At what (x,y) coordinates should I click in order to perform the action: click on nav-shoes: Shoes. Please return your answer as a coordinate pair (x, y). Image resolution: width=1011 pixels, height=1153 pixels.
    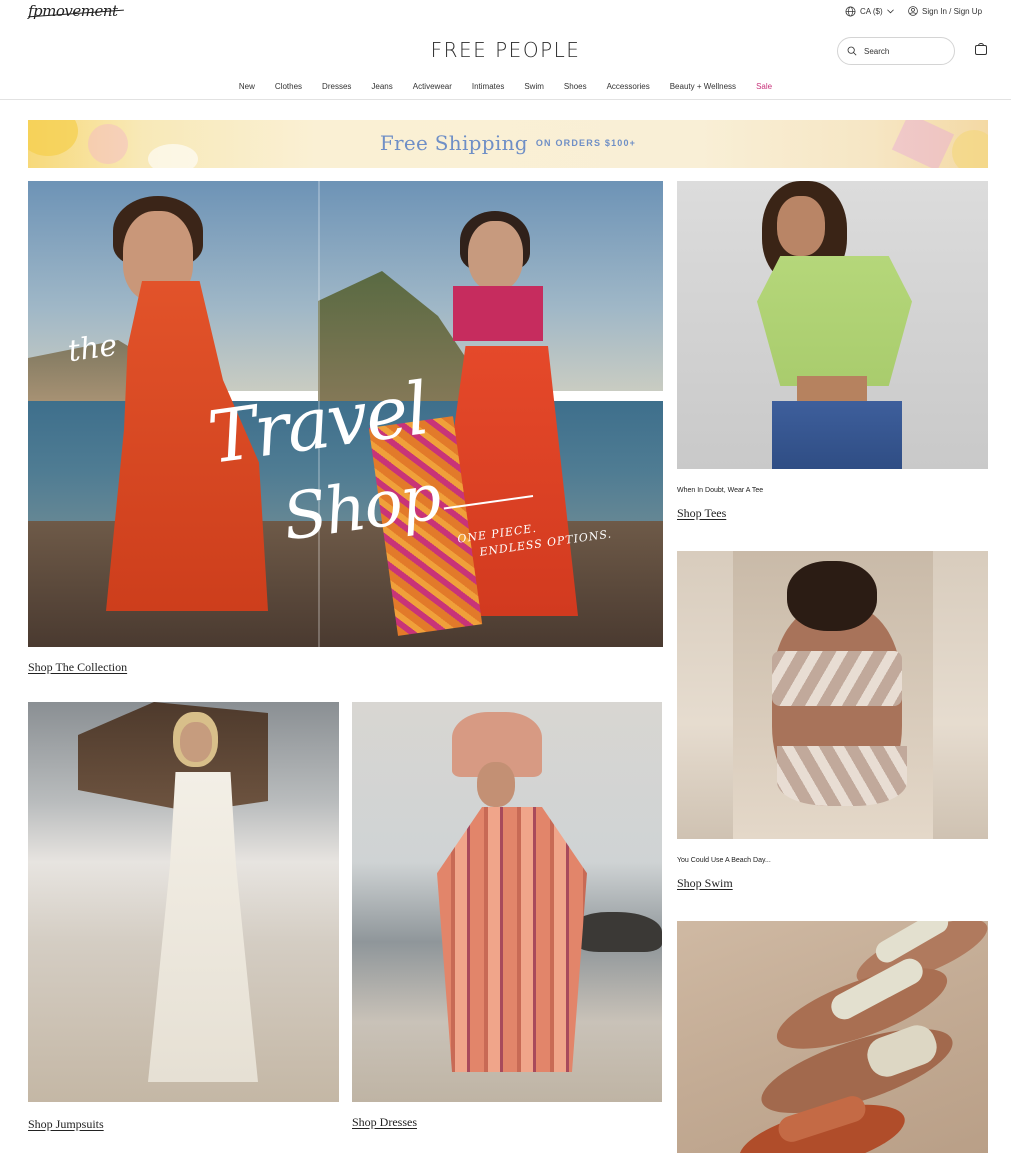
    Looking at the image, I should click on (575, 86).